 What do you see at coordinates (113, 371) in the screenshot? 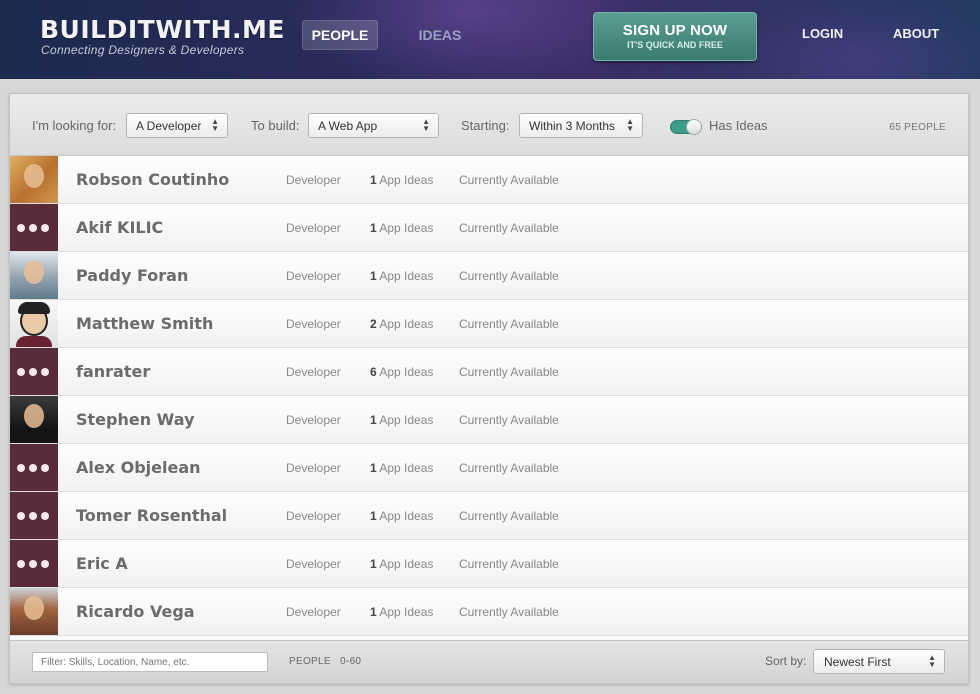
I see `person-name: fanrater` at bounding box center [113, 371].